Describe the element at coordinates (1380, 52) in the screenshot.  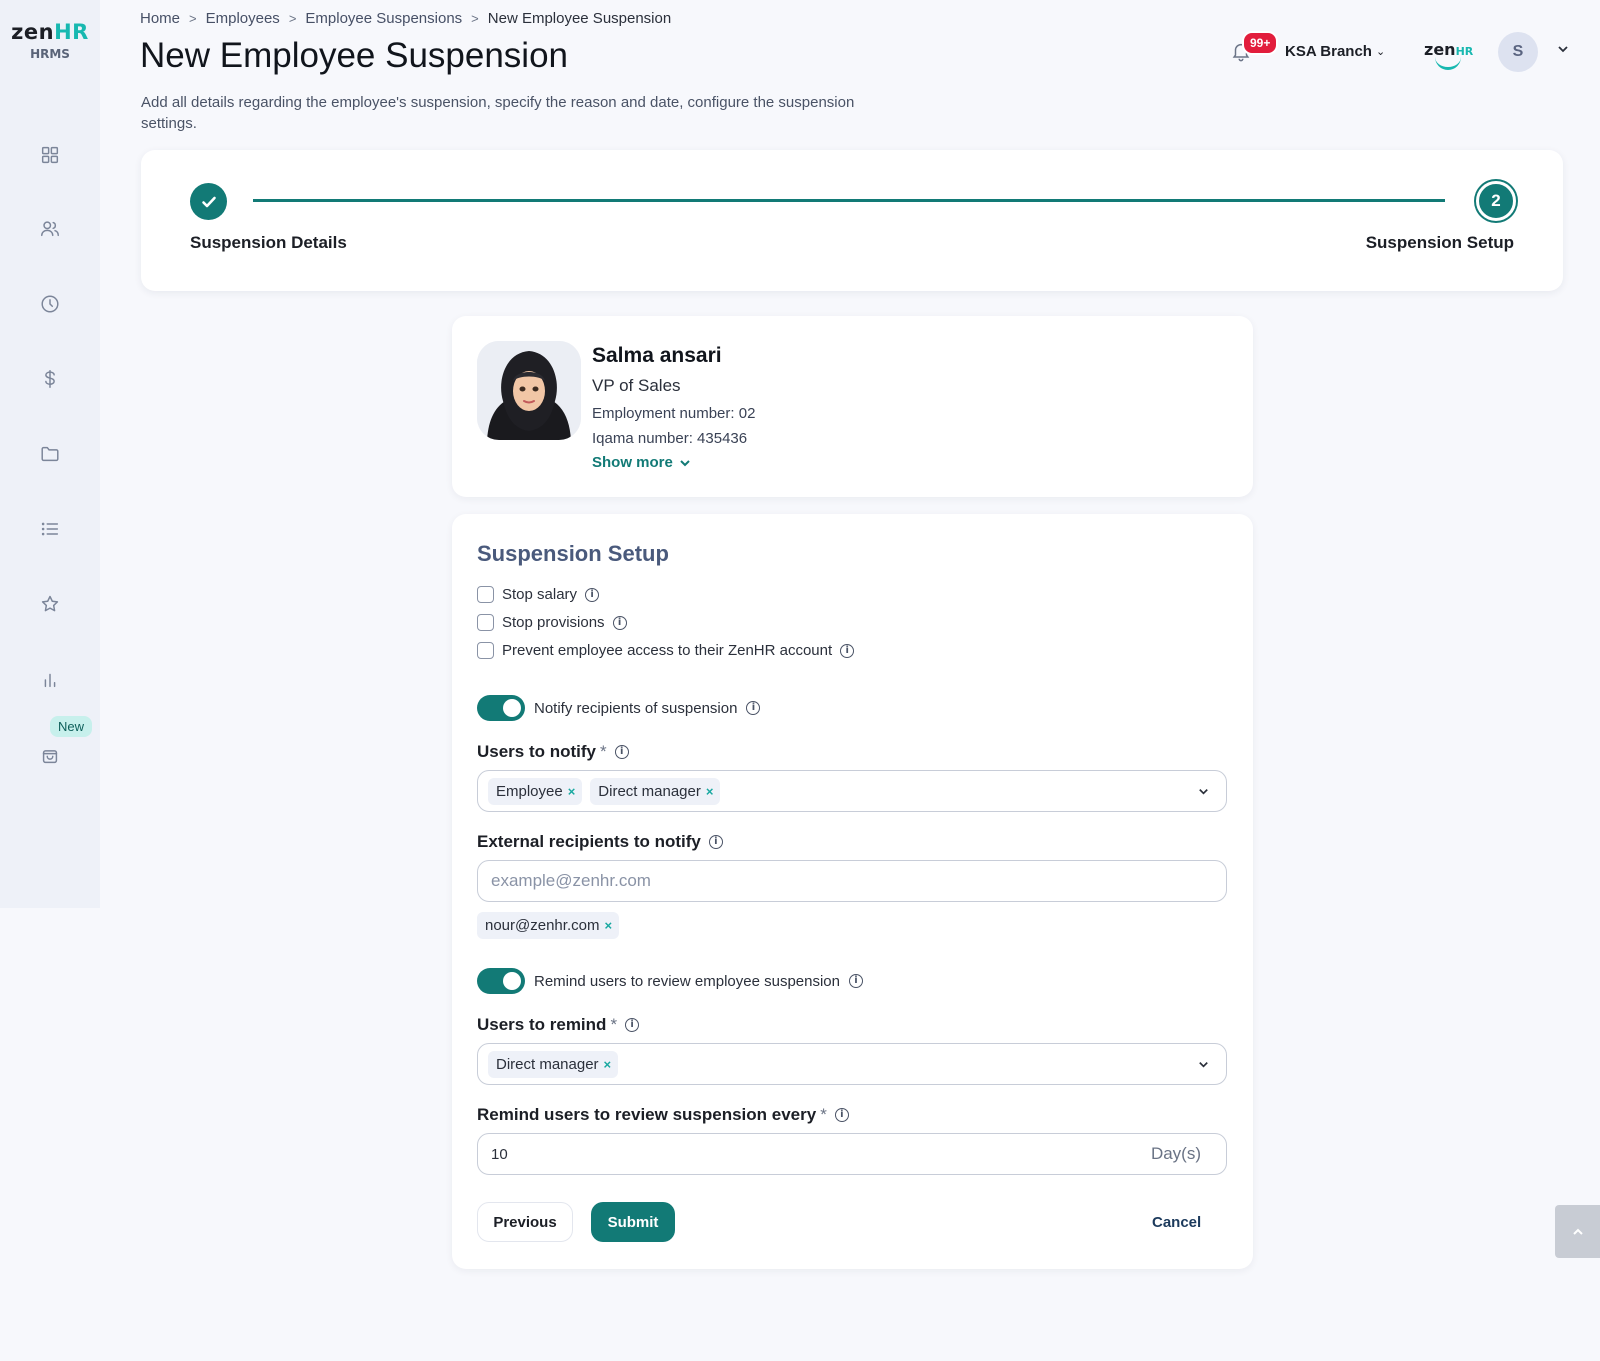
I see `chevron-down-icon: ⌄` at that location.